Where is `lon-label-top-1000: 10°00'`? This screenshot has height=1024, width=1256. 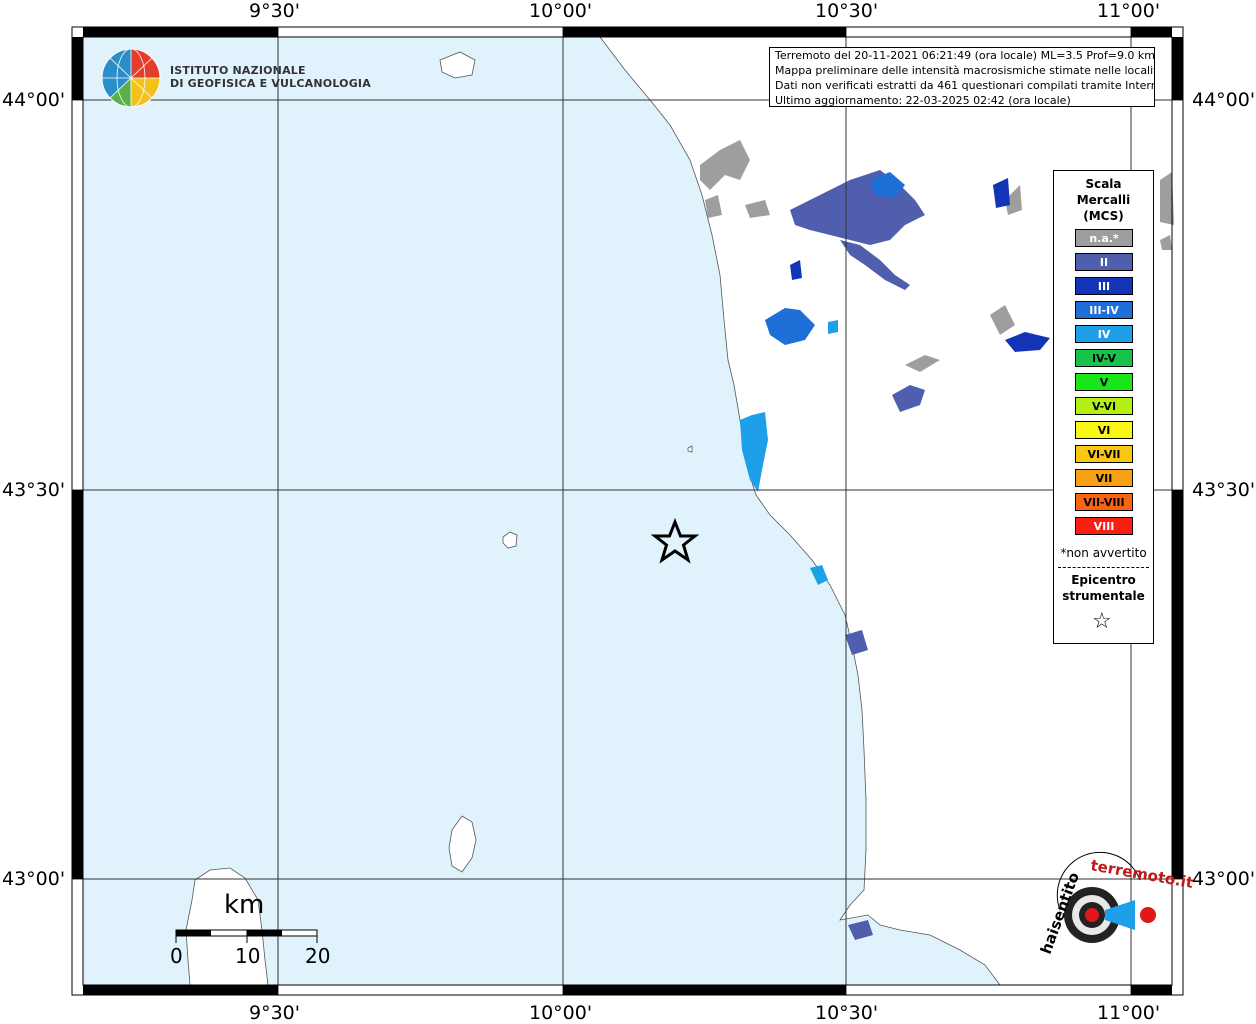
lon-label-top-1000: 10°00' is located at coordinates (561, 11).